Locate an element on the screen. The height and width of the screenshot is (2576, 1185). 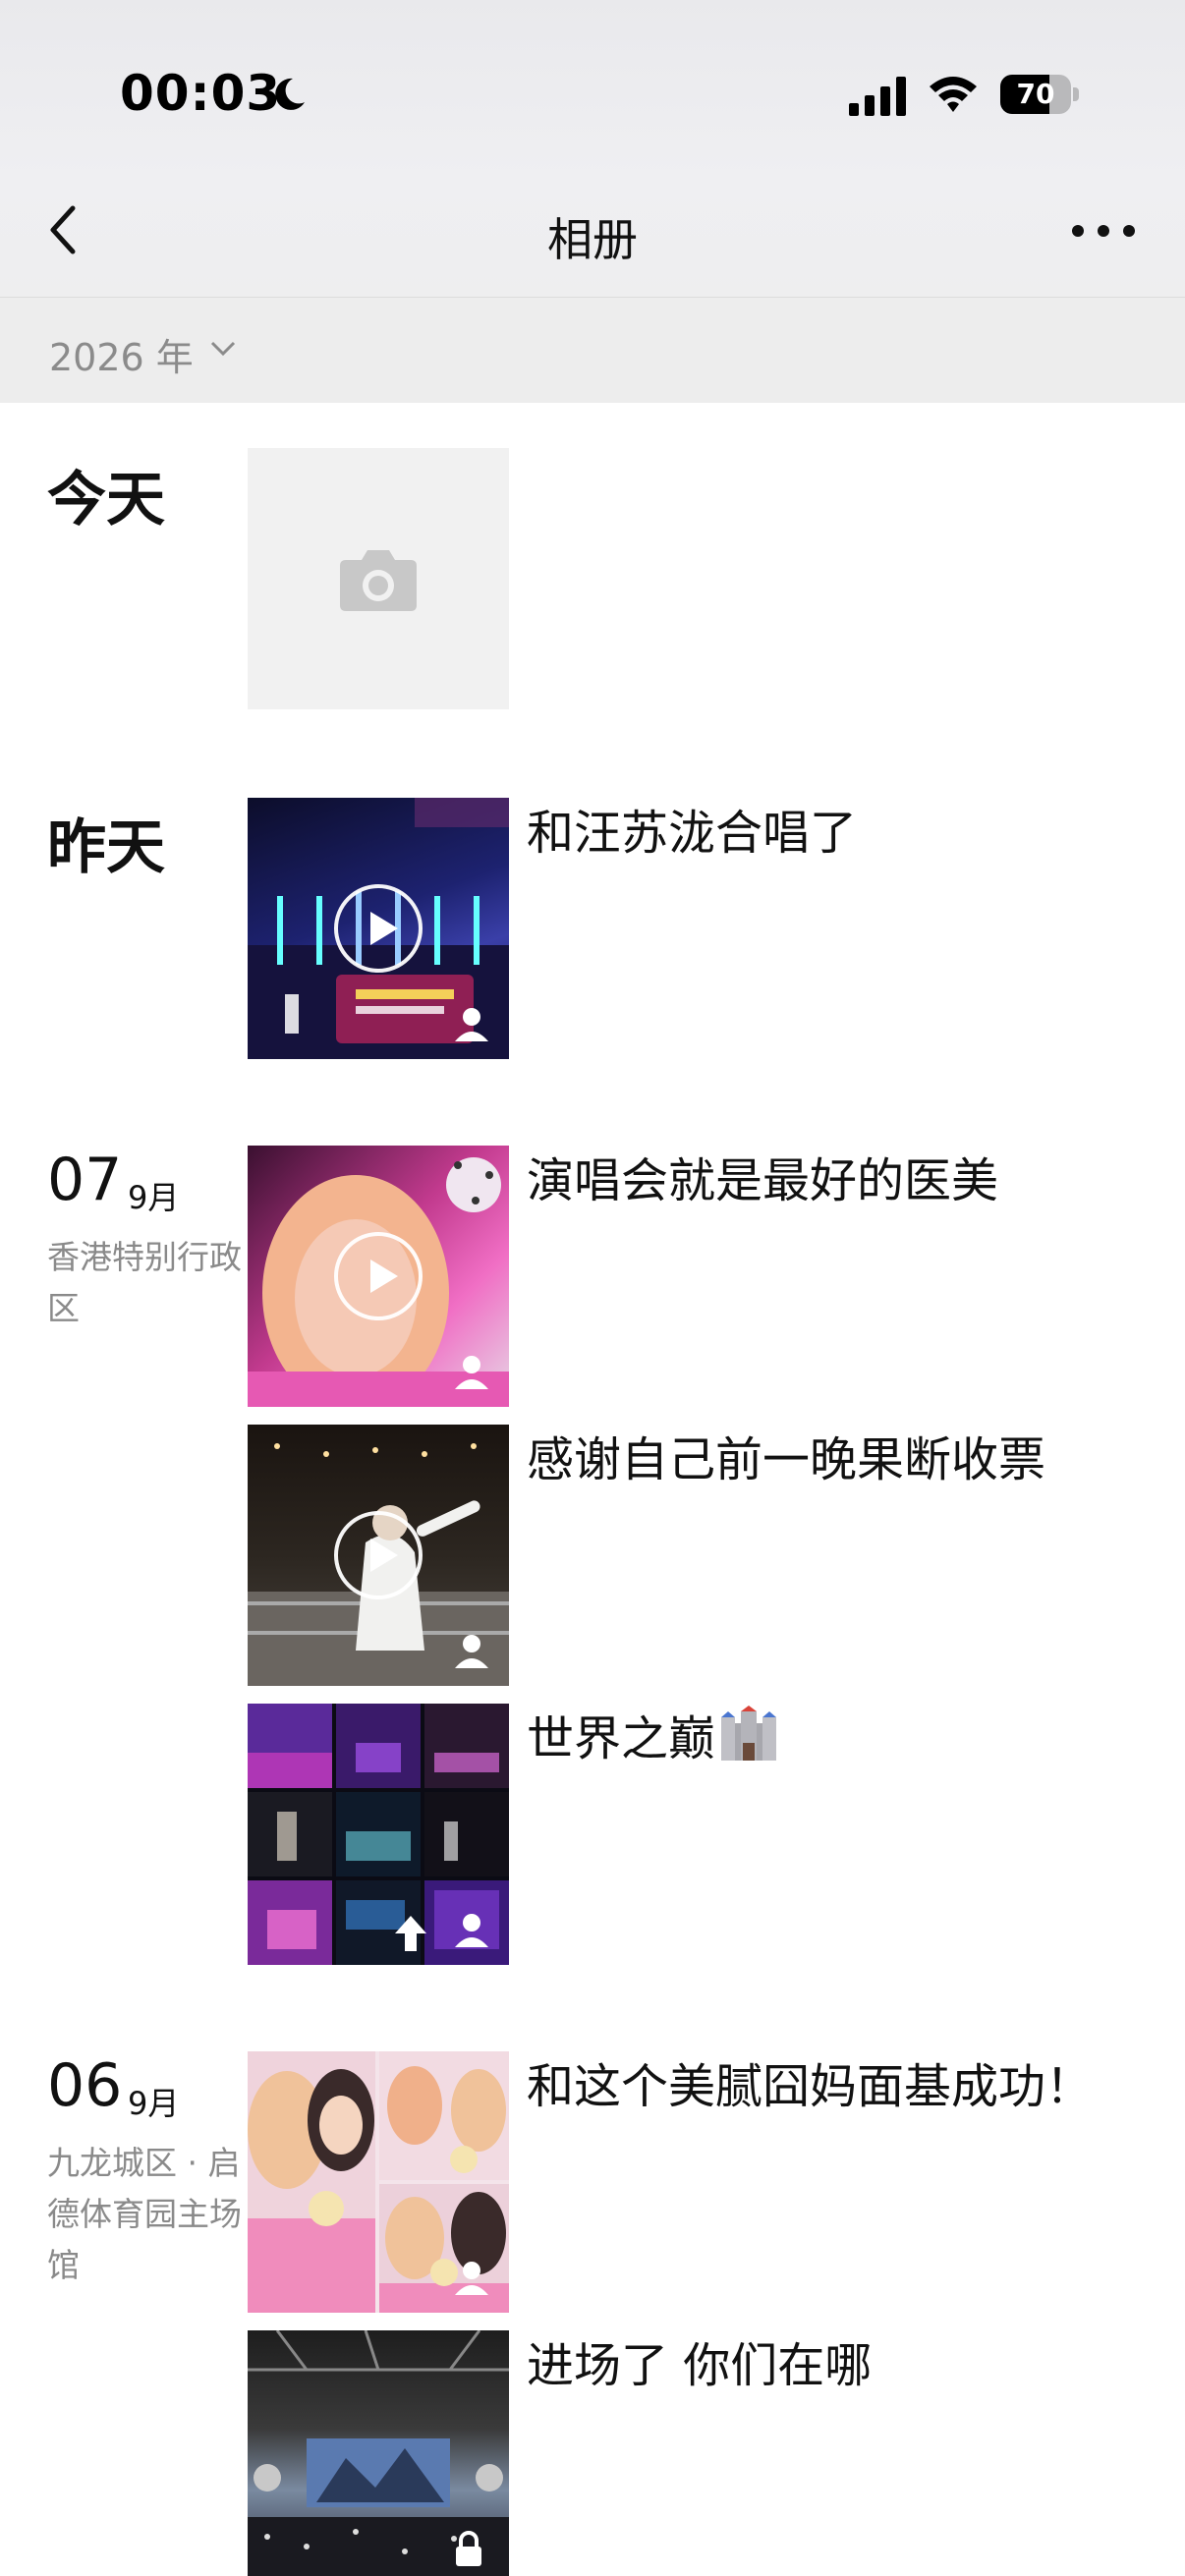
date-day: 06 is located at coordinates (85, 2085).